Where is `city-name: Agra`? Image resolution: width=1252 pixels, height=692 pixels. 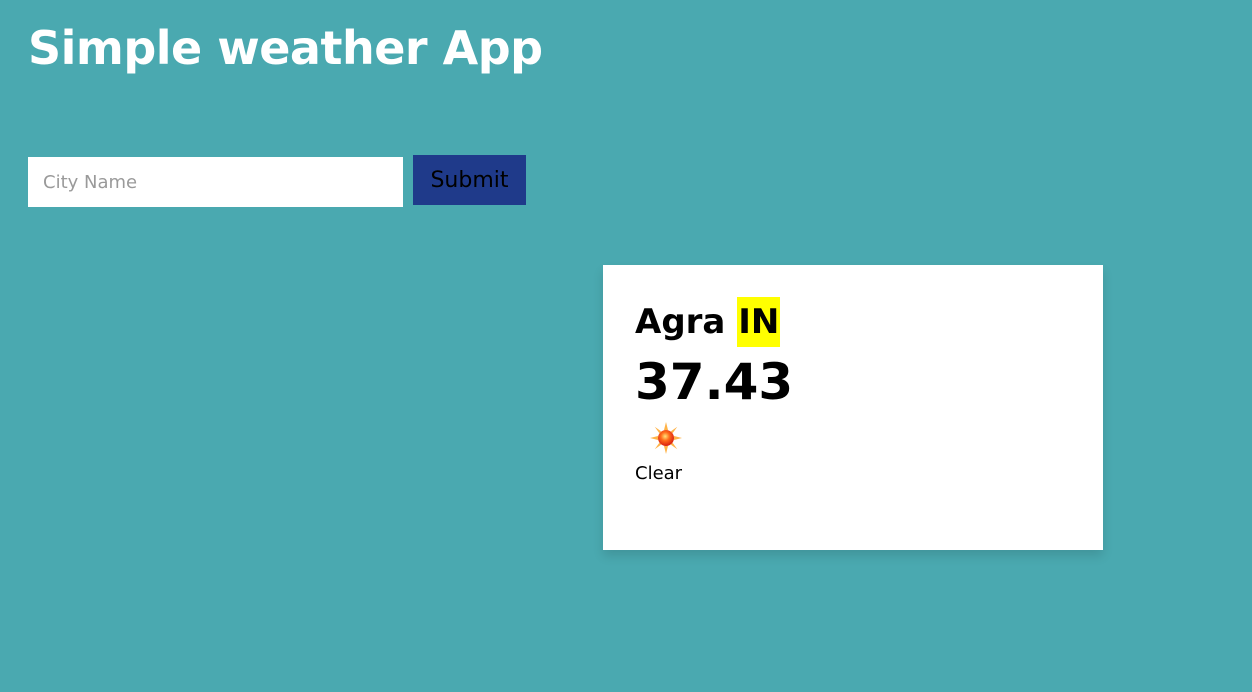 city-name: Agra is located at coordinates (680, 322).